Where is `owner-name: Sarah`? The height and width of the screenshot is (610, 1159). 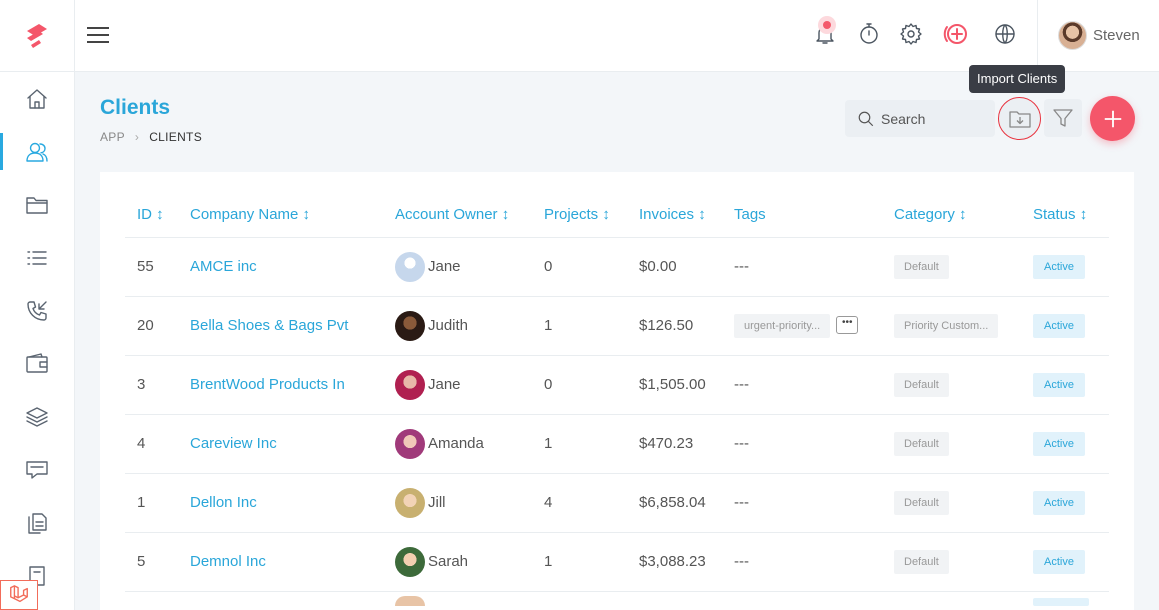
owner-name: Sarah is located at coordinates (448, 561).